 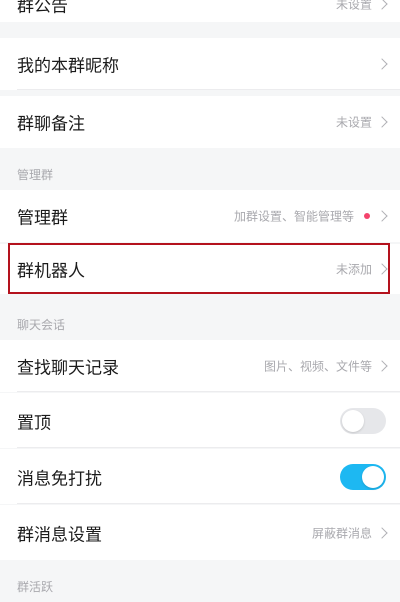 I want to click on manage-group-value: 加群设置、智能管理等, so click(x=293, y=216).